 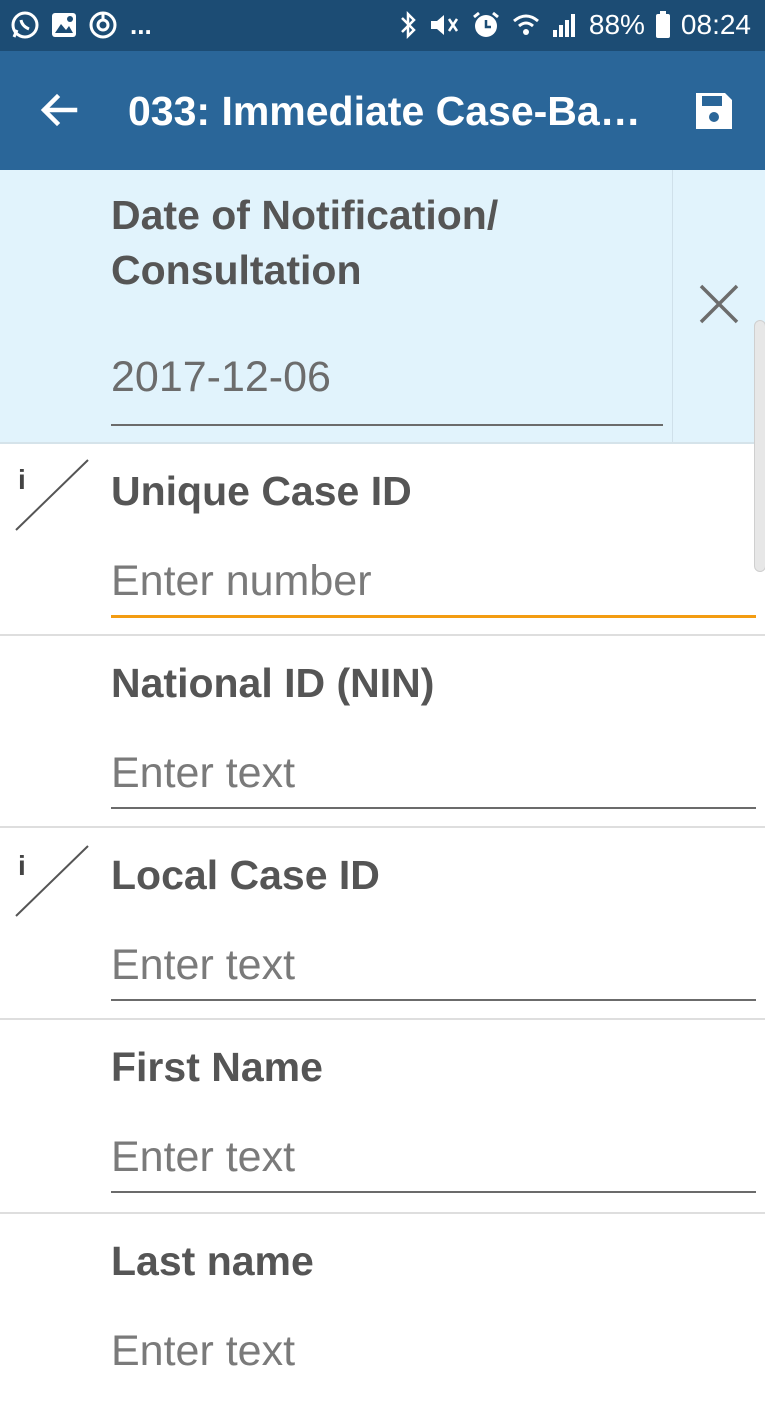 I want to click on signal-icon, so click(x=565, y=25).